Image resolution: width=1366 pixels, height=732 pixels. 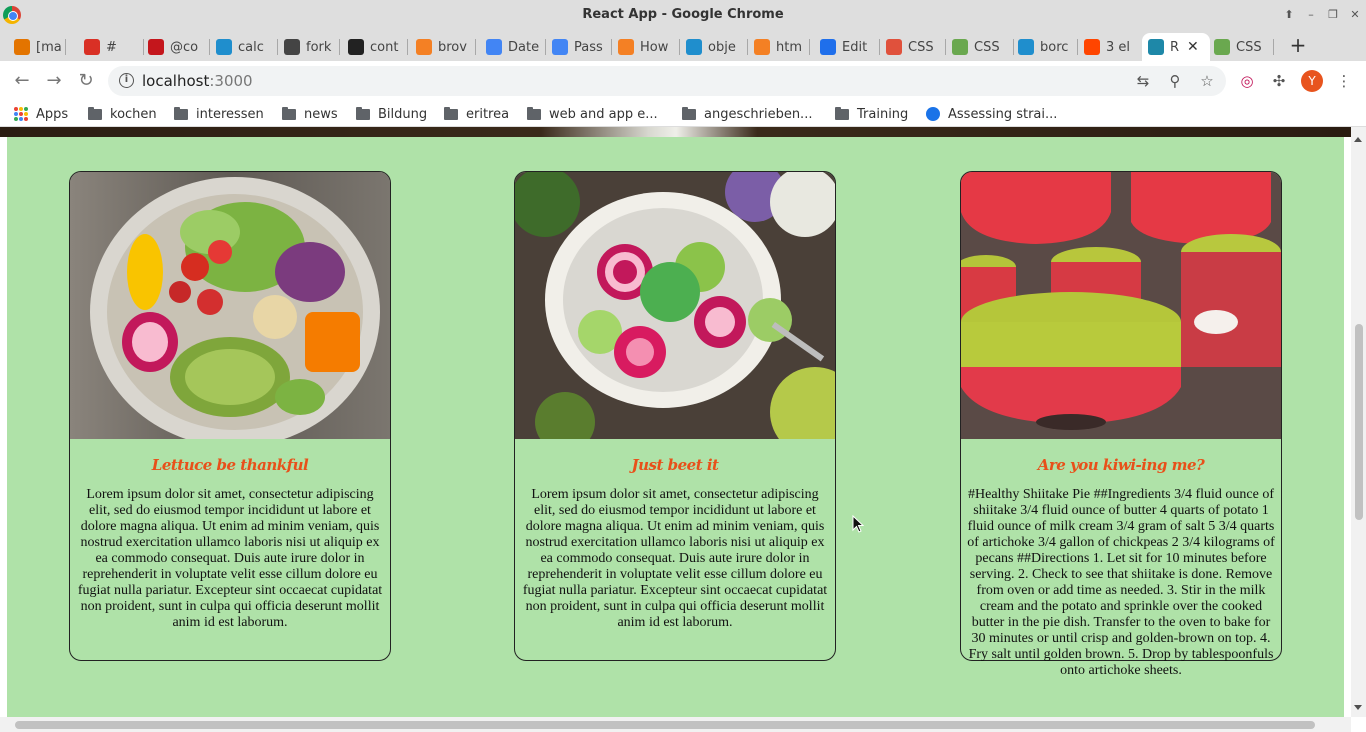 What do you see at coordinates (1207, 81) in the screenshot?
I see `bookmark-star-icon: ☆` at bounding box center [1207, 81].